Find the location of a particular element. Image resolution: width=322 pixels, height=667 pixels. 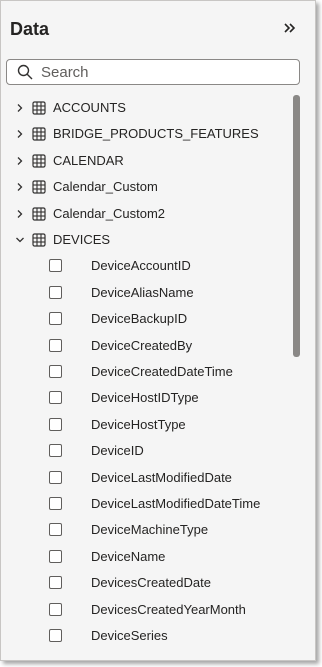

field-name: DevicesCreatedDate is located at coordinates (151, 583).